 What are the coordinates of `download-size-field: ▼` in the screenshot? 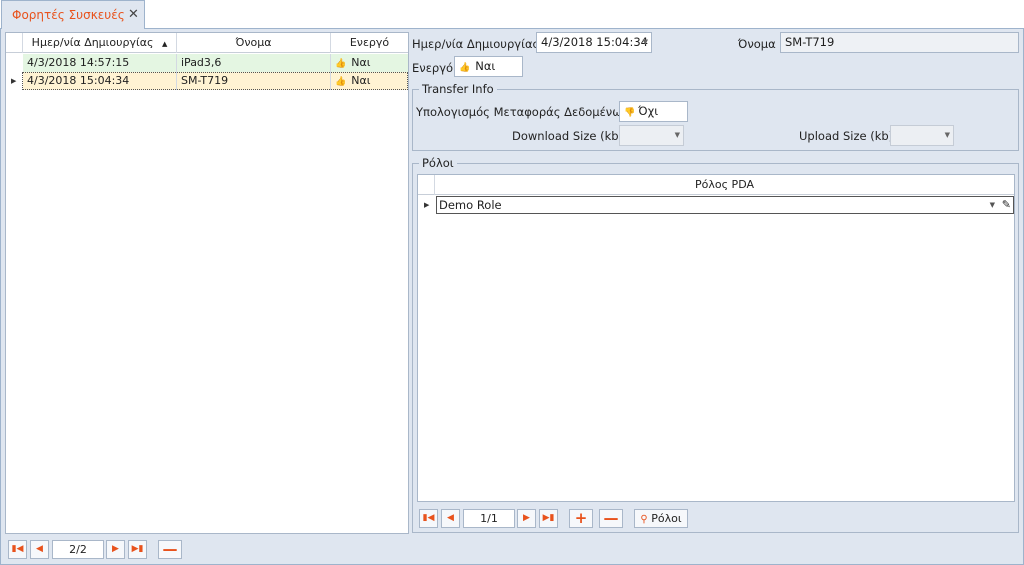 It's located at (651, 135).